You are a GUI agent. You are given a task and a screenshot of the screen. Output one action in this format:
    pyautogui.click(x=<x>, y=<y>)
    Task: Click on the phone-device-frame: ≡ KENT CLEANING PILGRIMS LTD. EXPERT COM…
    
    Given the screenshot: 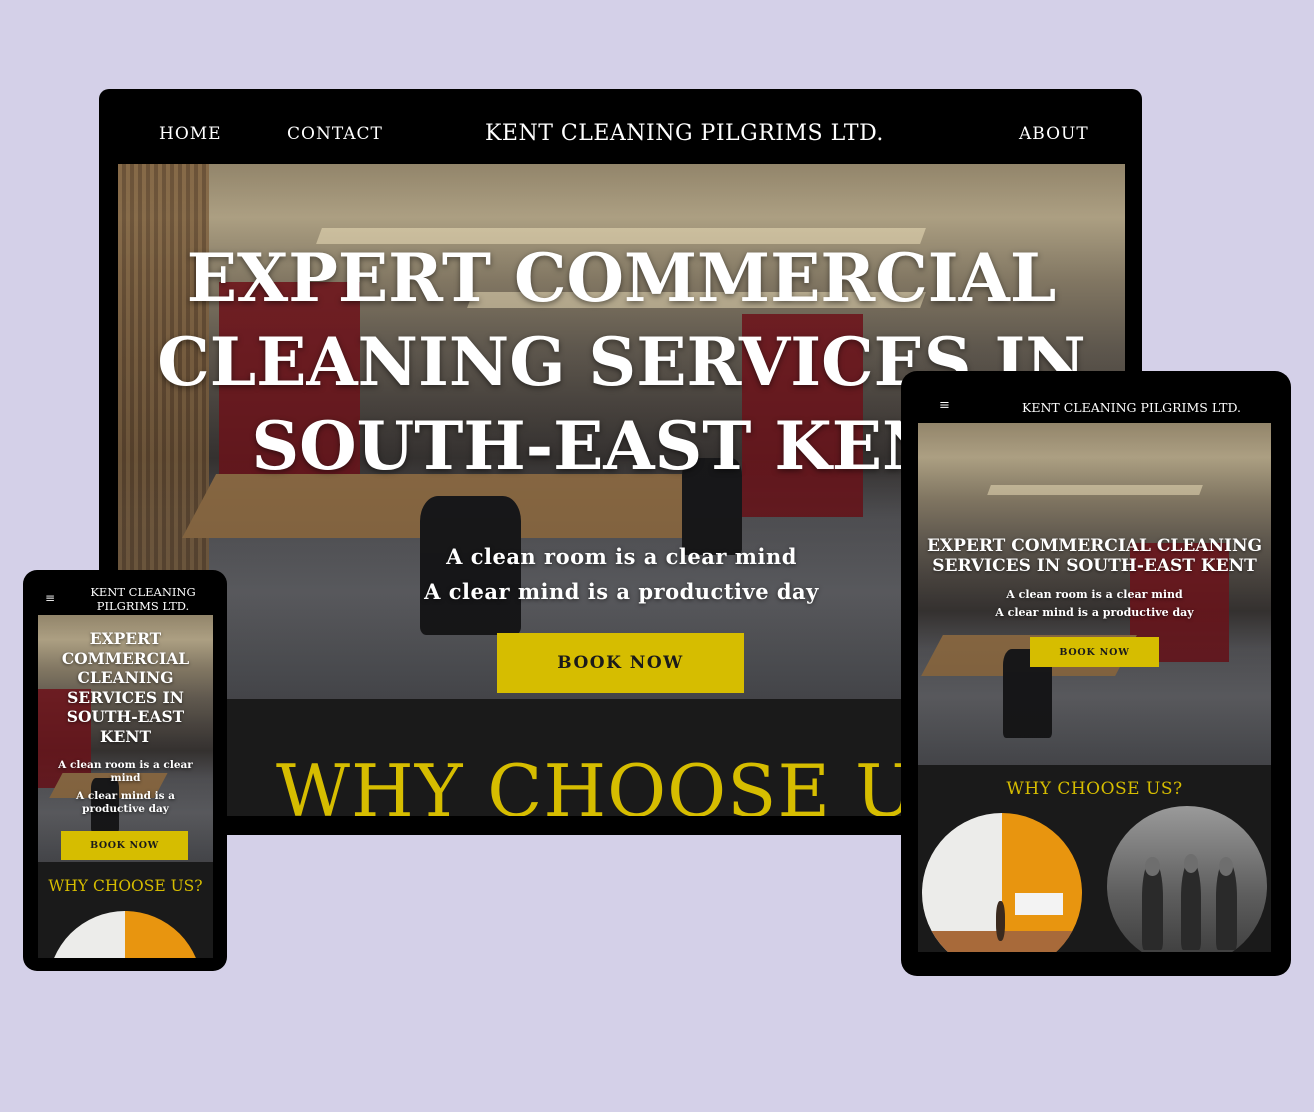 What is the action you would take?
    pyautogui.click(x=125, y=770)
    